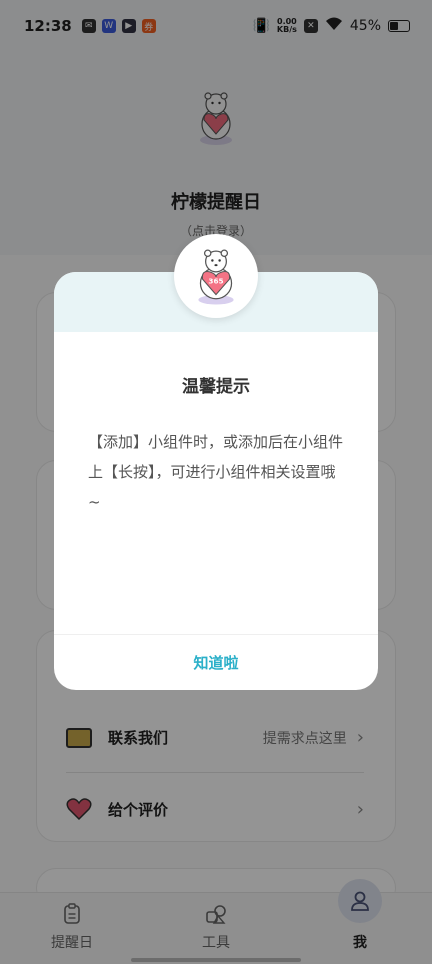 This screenshot has width=432, height=964. What do you see at coordinates (216, 472) in the screenshot?
I see `dialog-message: 【添加】小组件时，或添加后在小组件上【长按】，可进行小组件相关设置哦~` at bounding box center [216, 472].